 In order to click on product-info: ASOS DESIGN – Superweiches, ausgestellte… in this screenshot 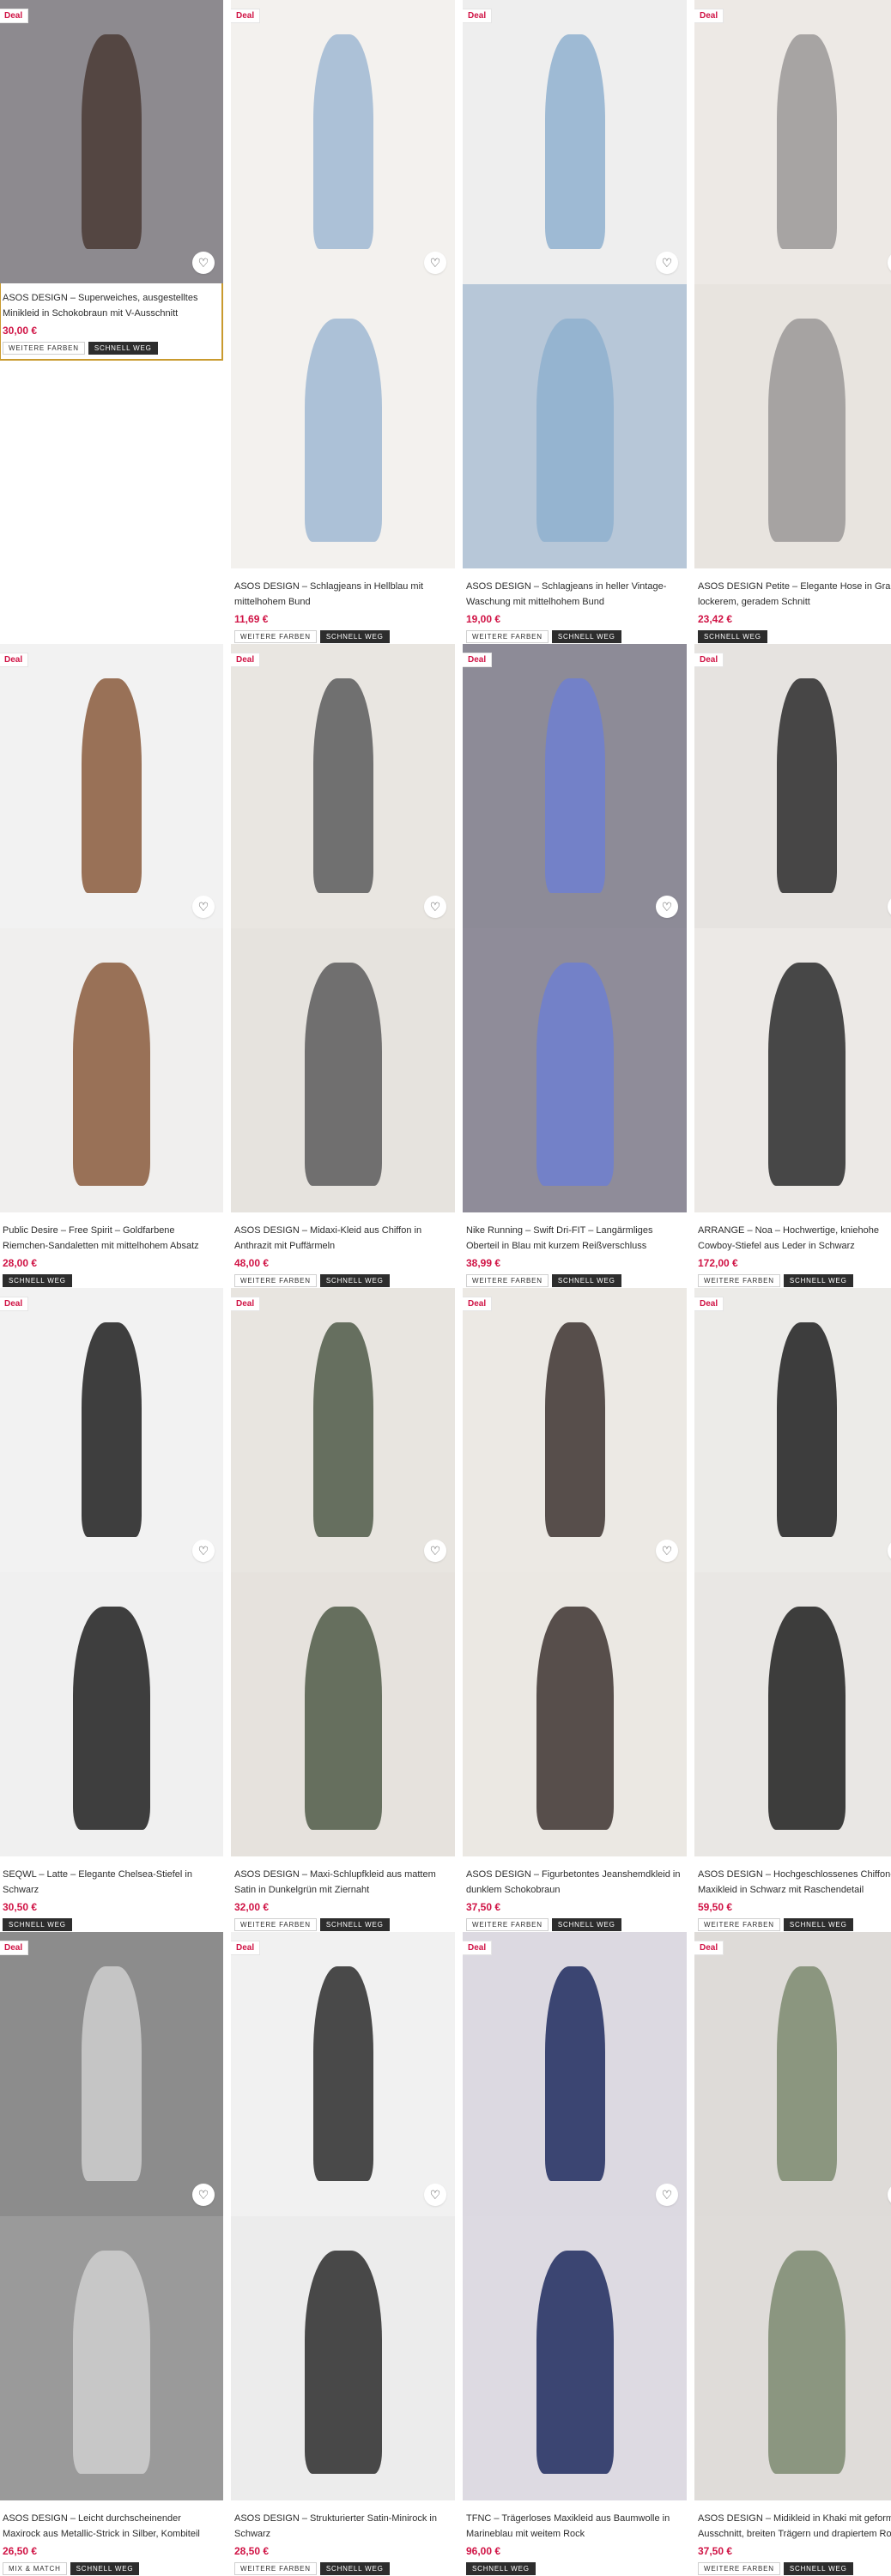, I will do `click(111, 319)`.